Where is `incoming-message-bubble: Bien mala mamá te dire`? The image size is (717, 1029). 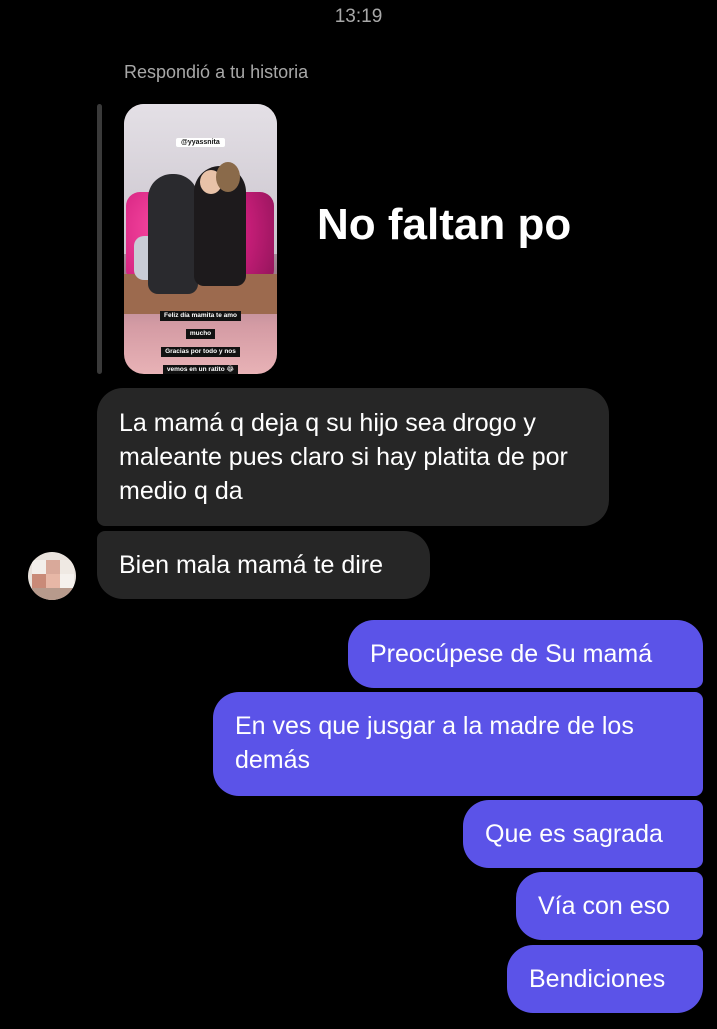
incoming-message-bubble: Bien mala mamá te dire is located at coordinates (263, 565).